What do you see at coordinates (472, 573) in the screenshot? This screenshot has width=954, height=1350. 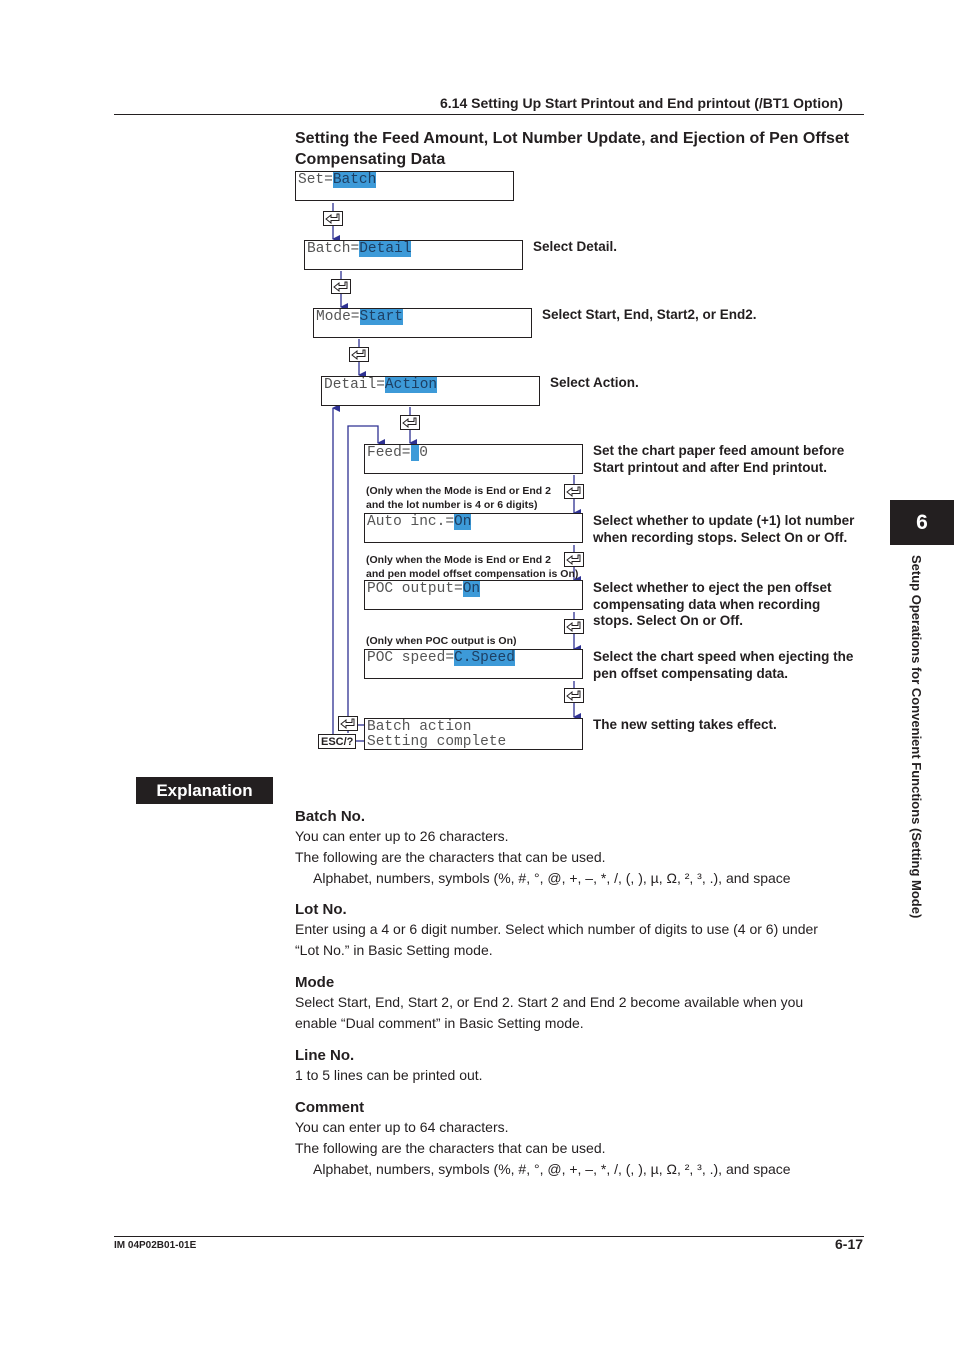 I see `condition-line: and pen model offset compensation is On)` at bounding box center [472, 573].